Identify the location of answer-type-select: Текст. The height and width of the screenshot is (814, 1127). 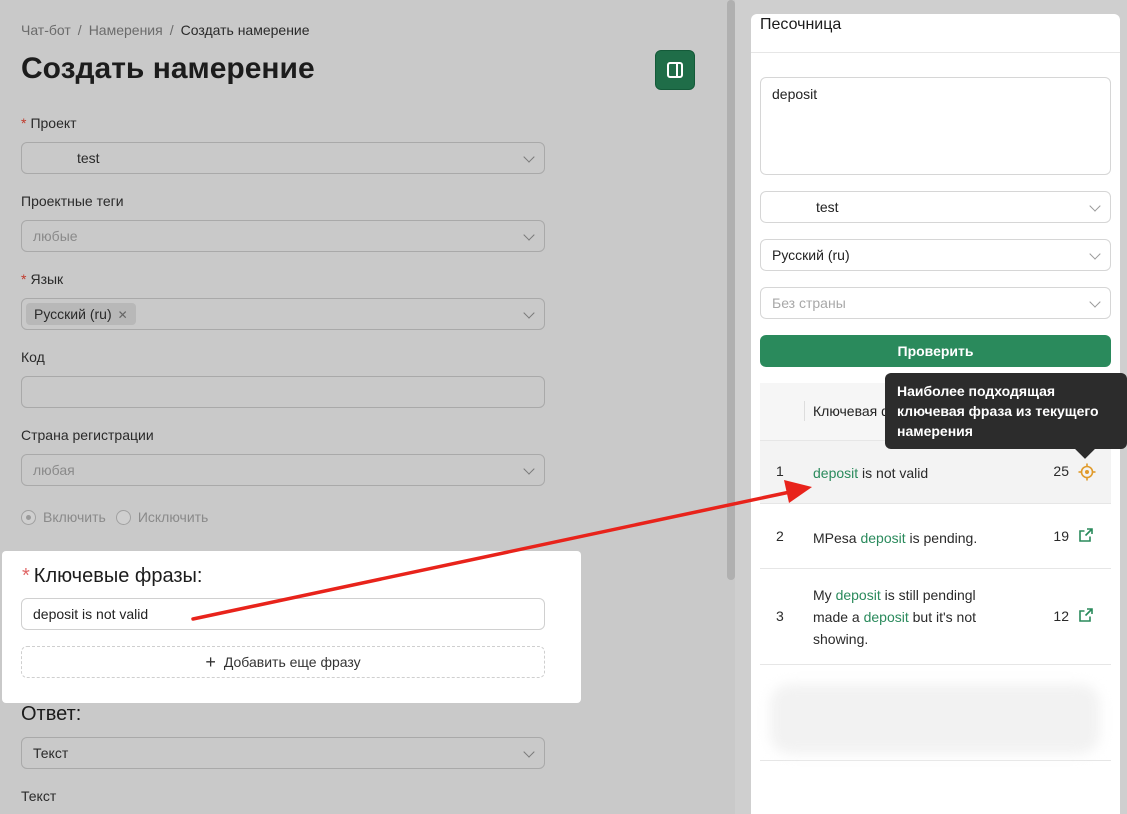
(283, 753).